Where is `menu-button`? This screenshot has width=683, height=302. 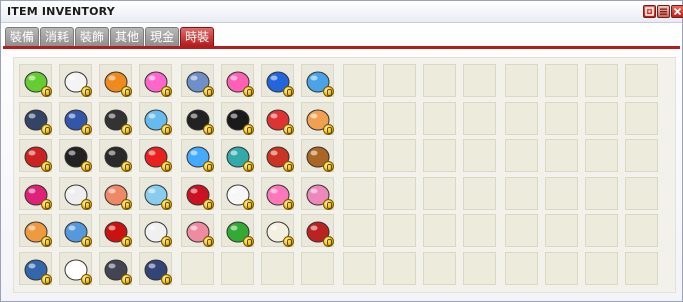
menu-button is located at coordinates (663, 11).